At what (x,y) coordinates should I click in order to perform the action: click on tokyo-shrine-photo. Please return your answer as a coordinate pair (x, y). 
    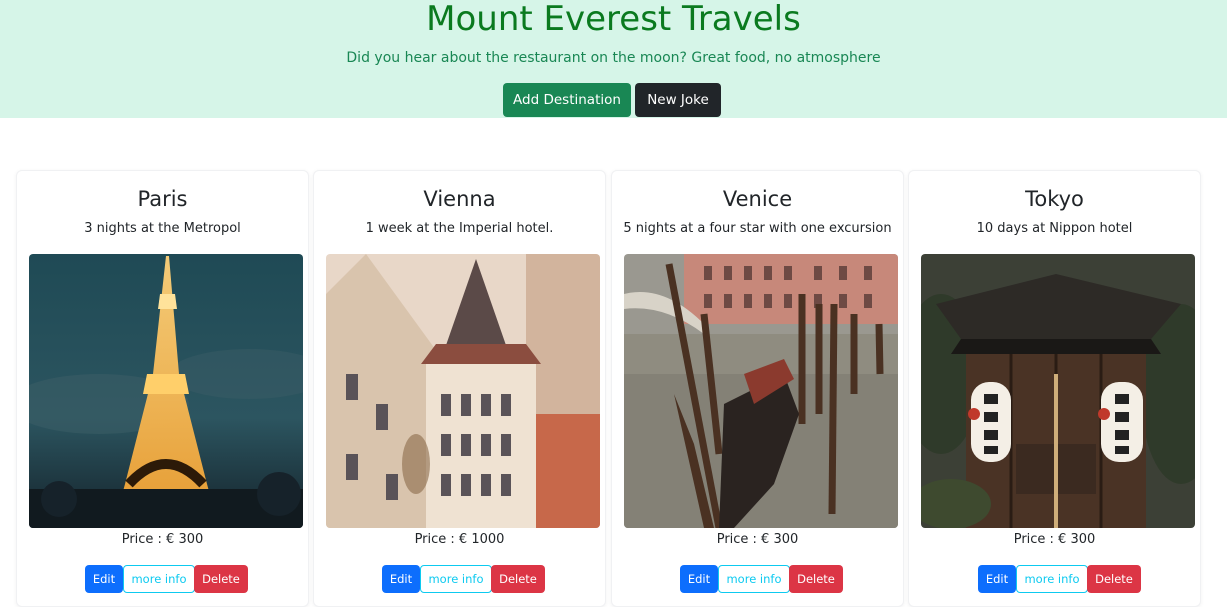
    Looking at the image, I should click on (1058, 391).